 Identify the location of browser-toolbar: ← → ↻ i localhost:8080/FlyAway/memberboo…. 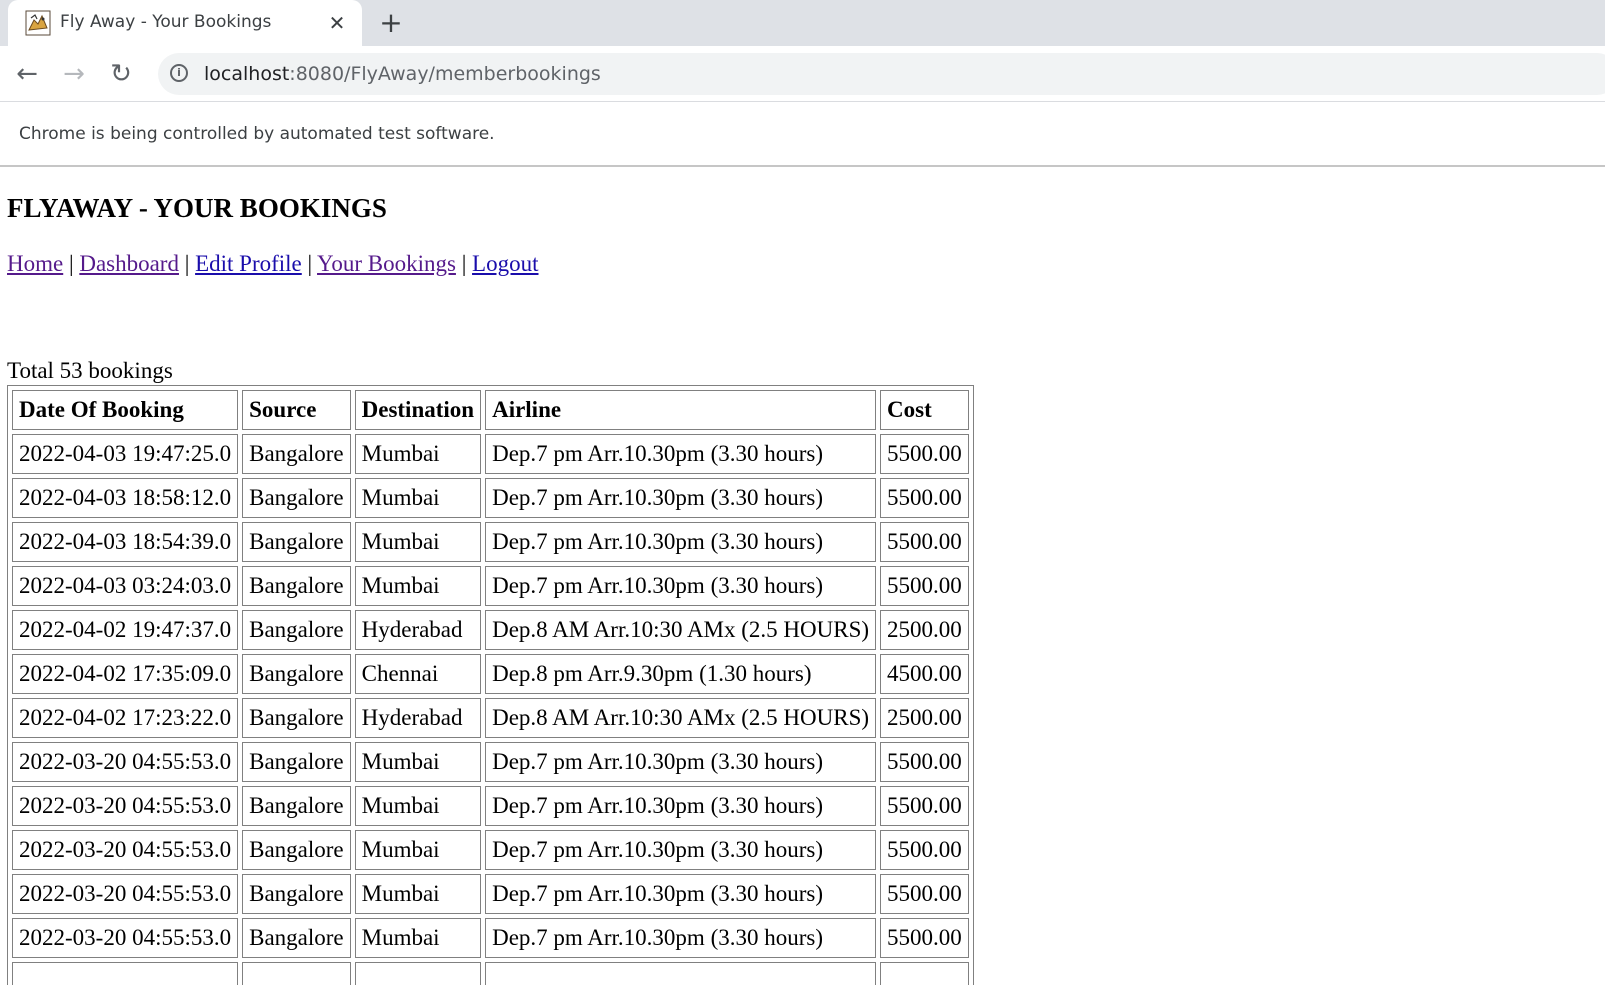
(802, 73).